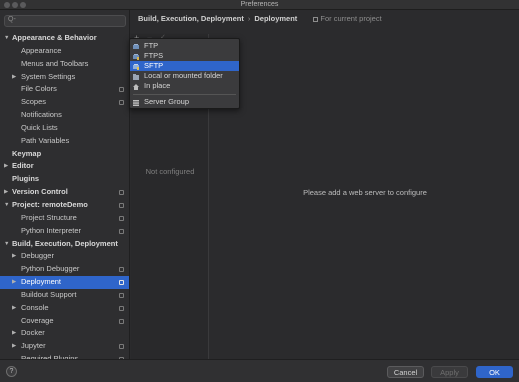  Describe the element at coordinates (41, 115) in the screenshot. I see `sidebar-item-label: Notifications` at that location.